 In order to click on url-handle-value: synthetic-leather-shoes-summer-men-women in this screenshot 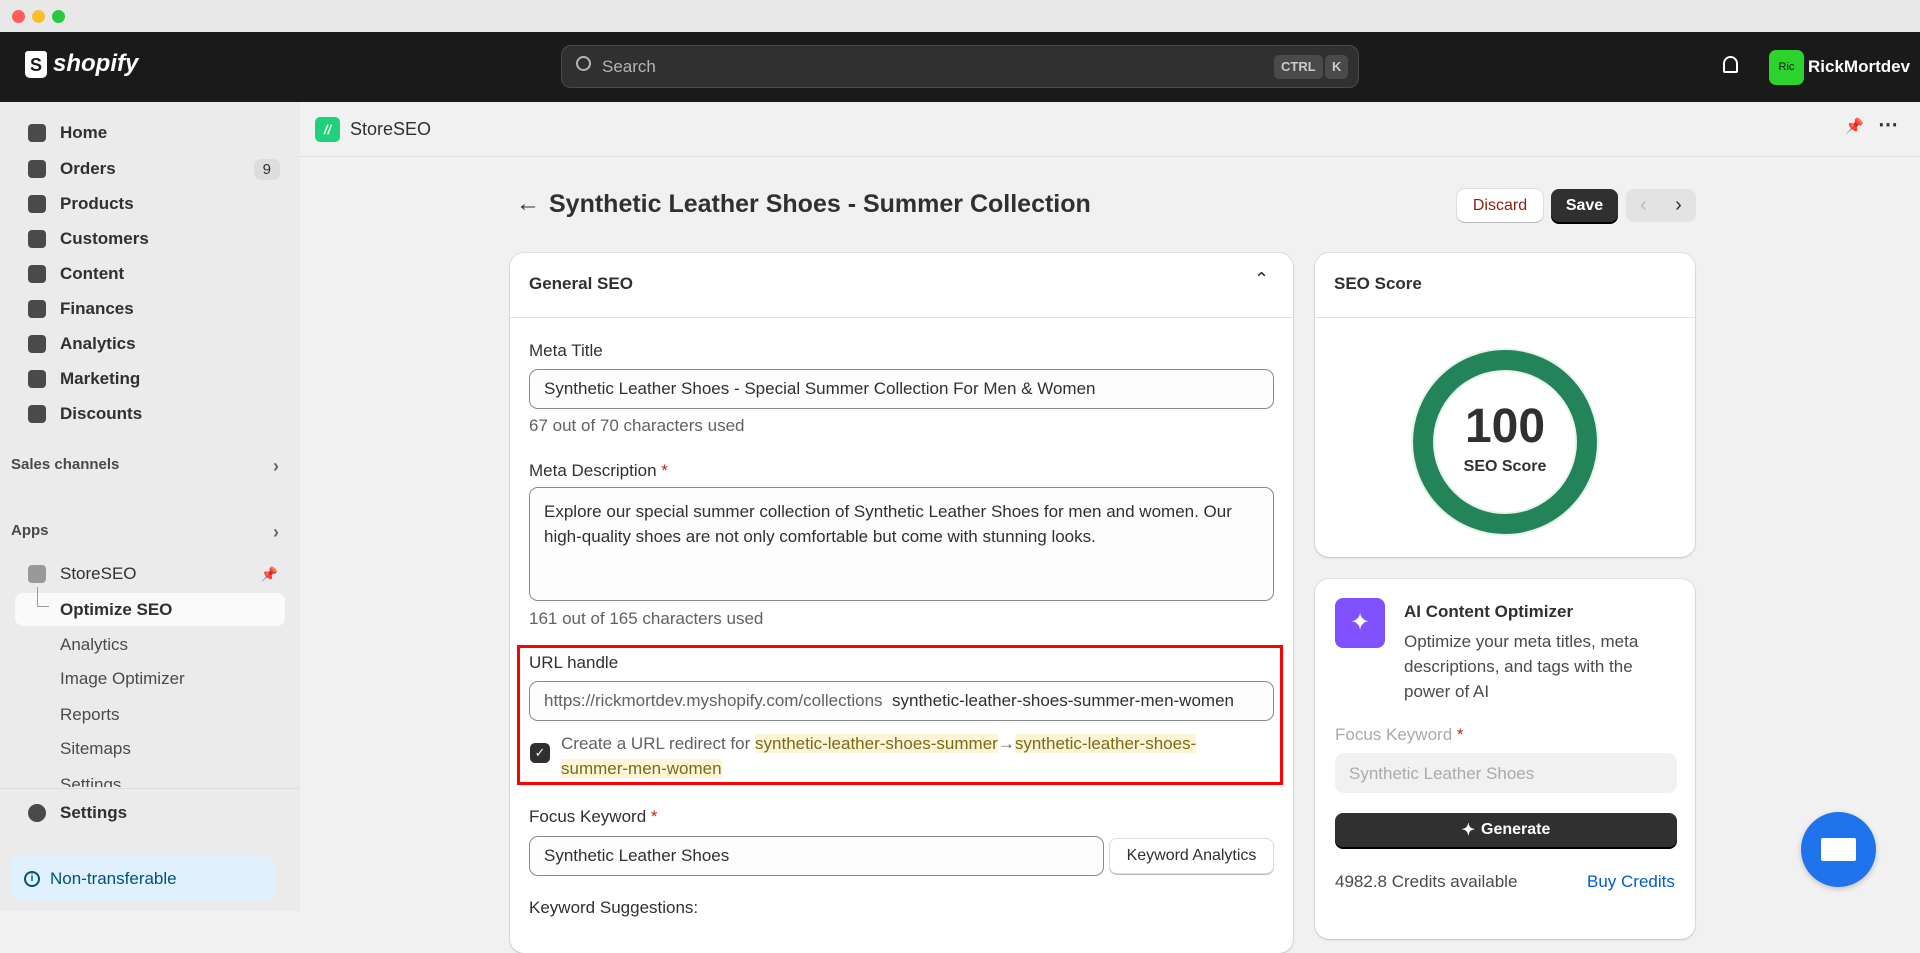, I will do `click(1062, 700)`.